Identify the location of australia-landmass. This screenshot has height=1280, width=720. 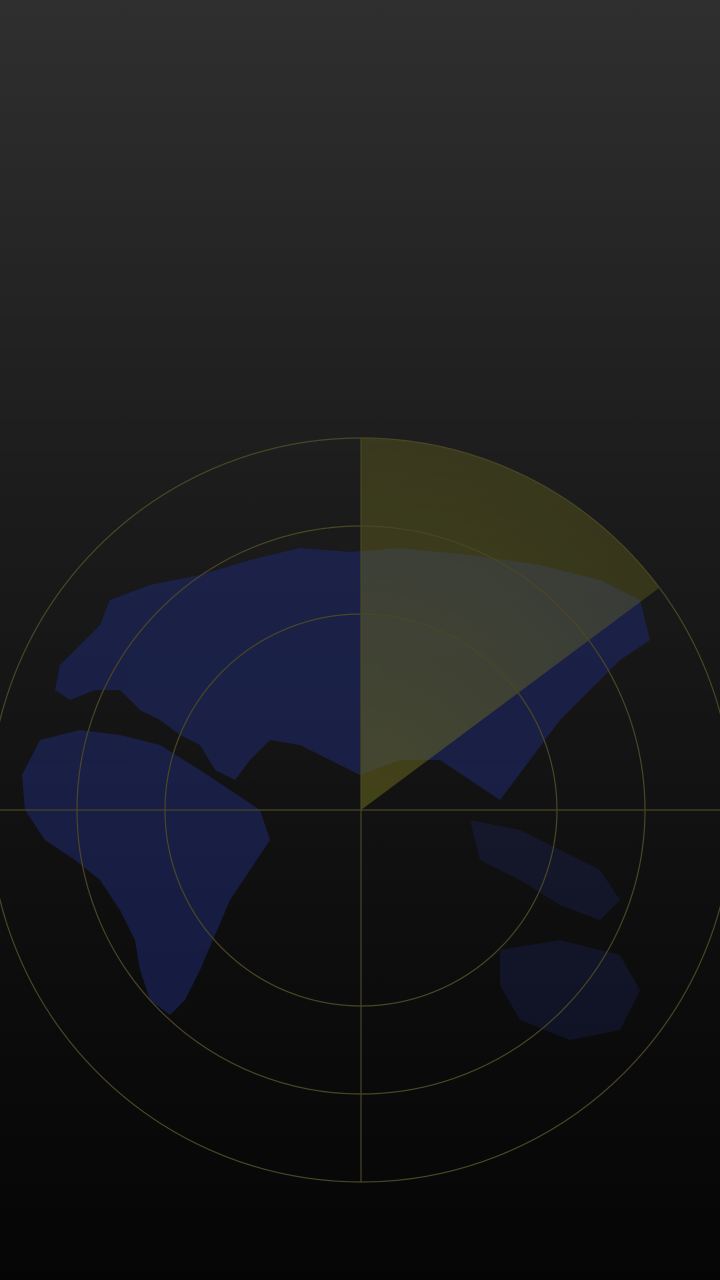
(570, 990).